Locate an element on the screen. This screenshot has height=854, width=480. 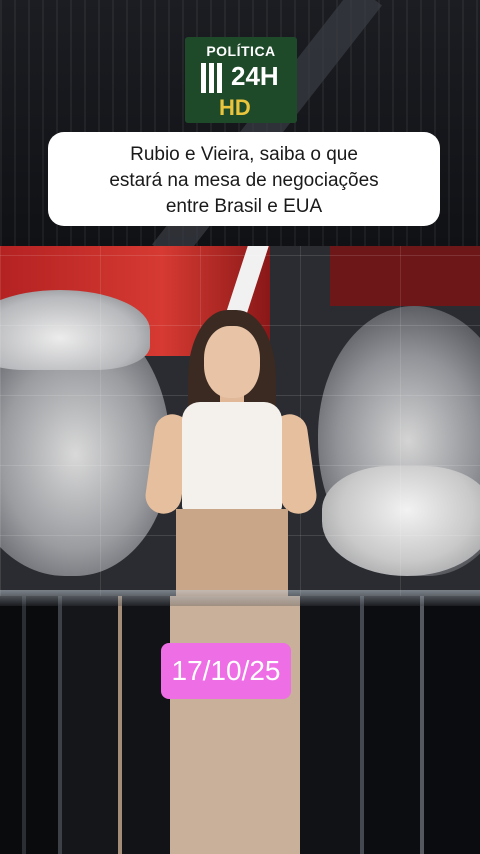
logo-title: POLÍTICA is located at coordinates (241, 51).